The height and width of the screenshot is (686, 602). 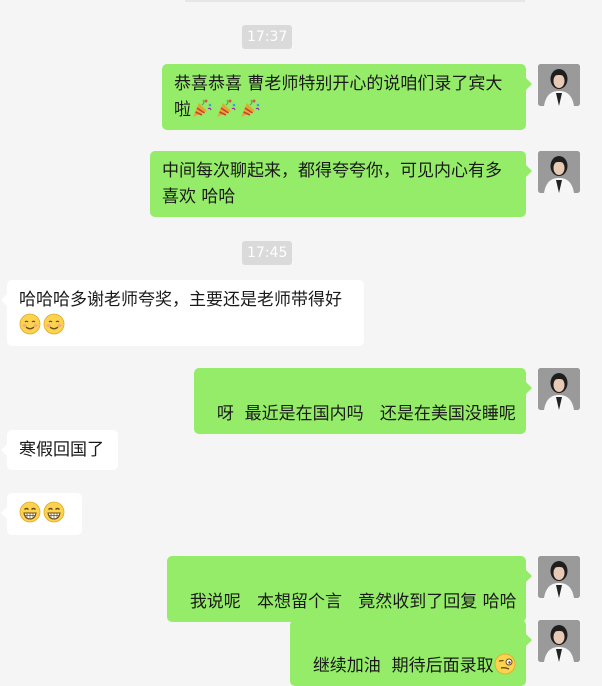 I want to click on smirk-icon, so click(x=505, y=664).